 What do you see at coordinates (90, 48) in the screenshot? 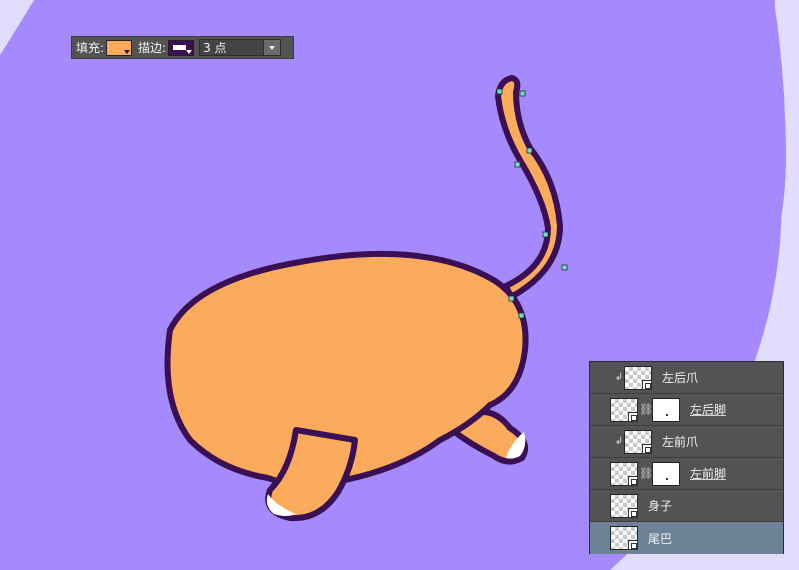
I see `fill-label: 填充:` at bounding box center [90, 48].